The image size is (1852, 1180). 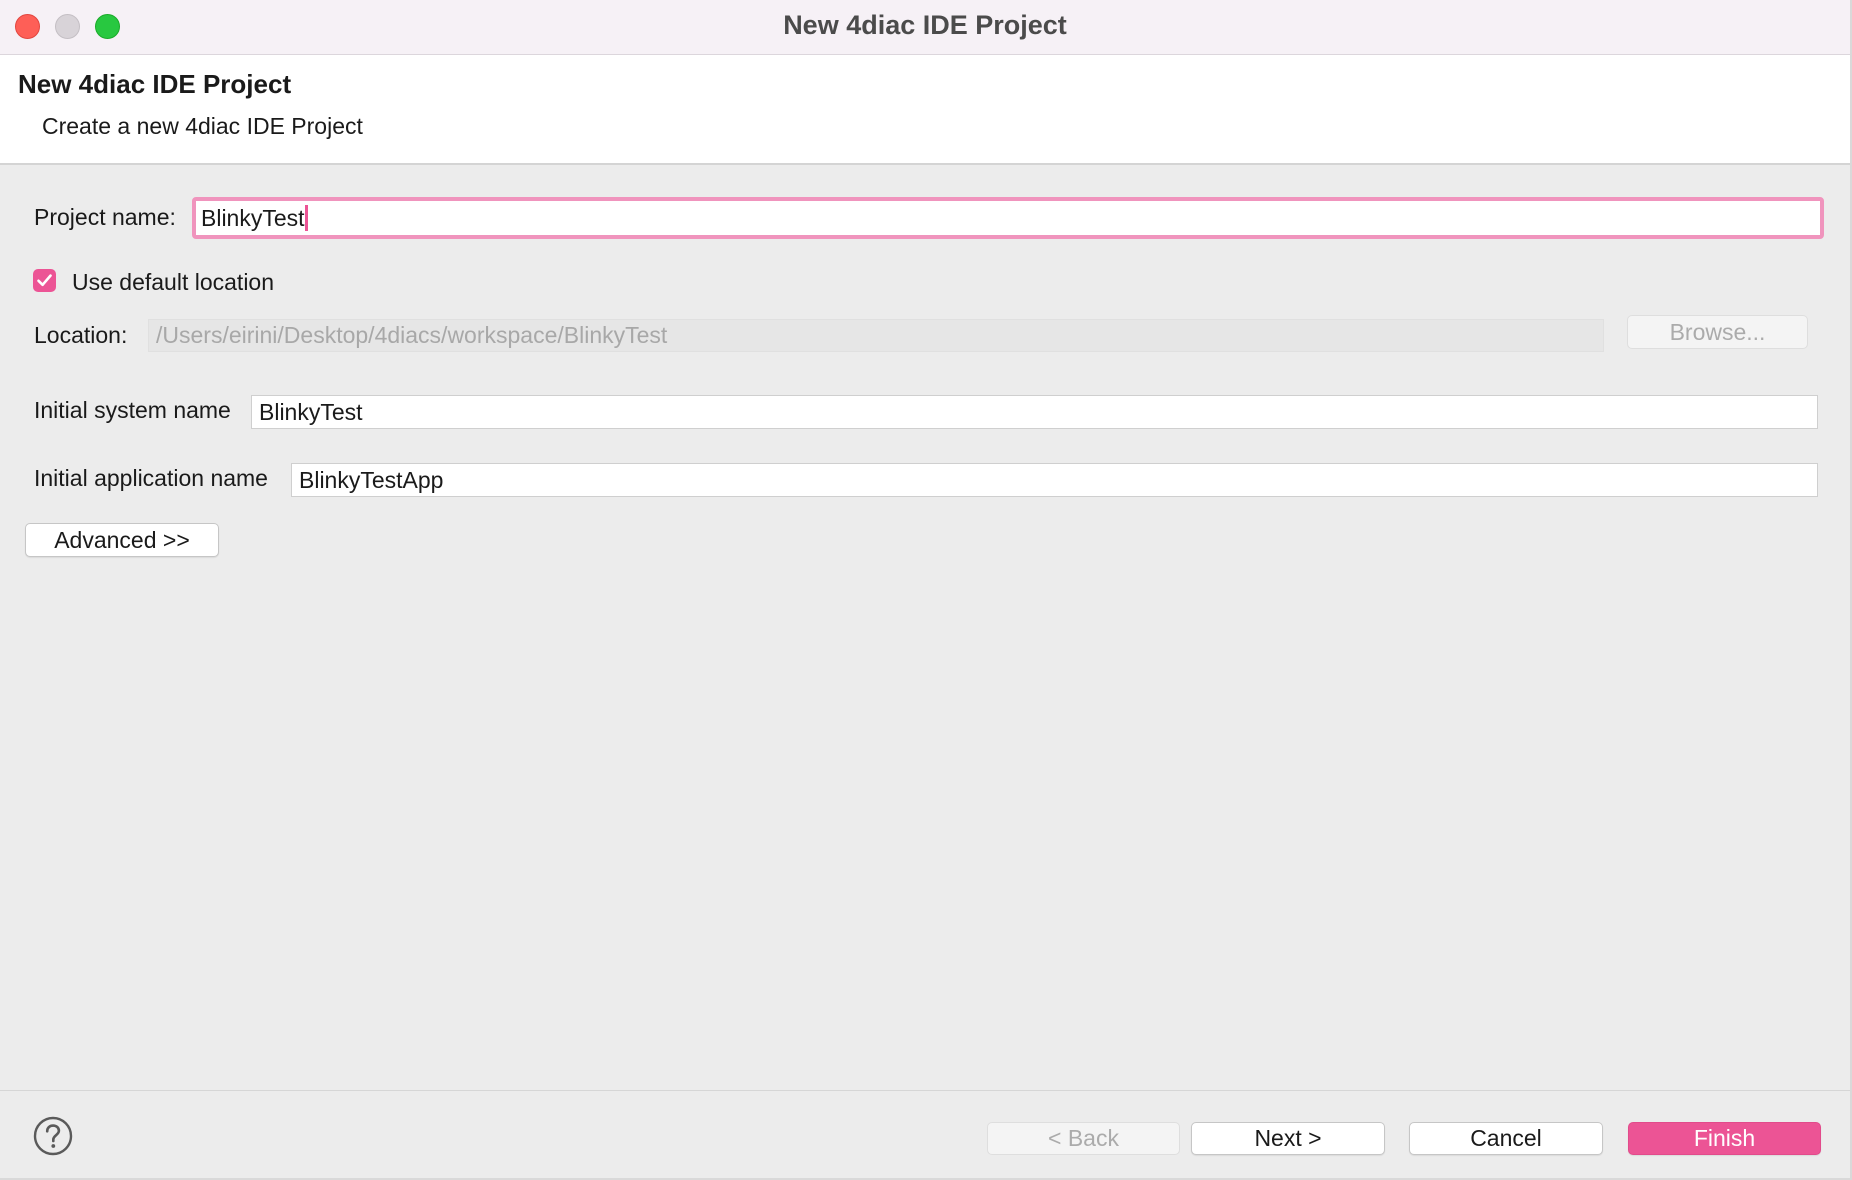 What do you see at coordinates (1008, 218) in the screenshot?
I see `project-name-input` at bounding box center [1008, 218].